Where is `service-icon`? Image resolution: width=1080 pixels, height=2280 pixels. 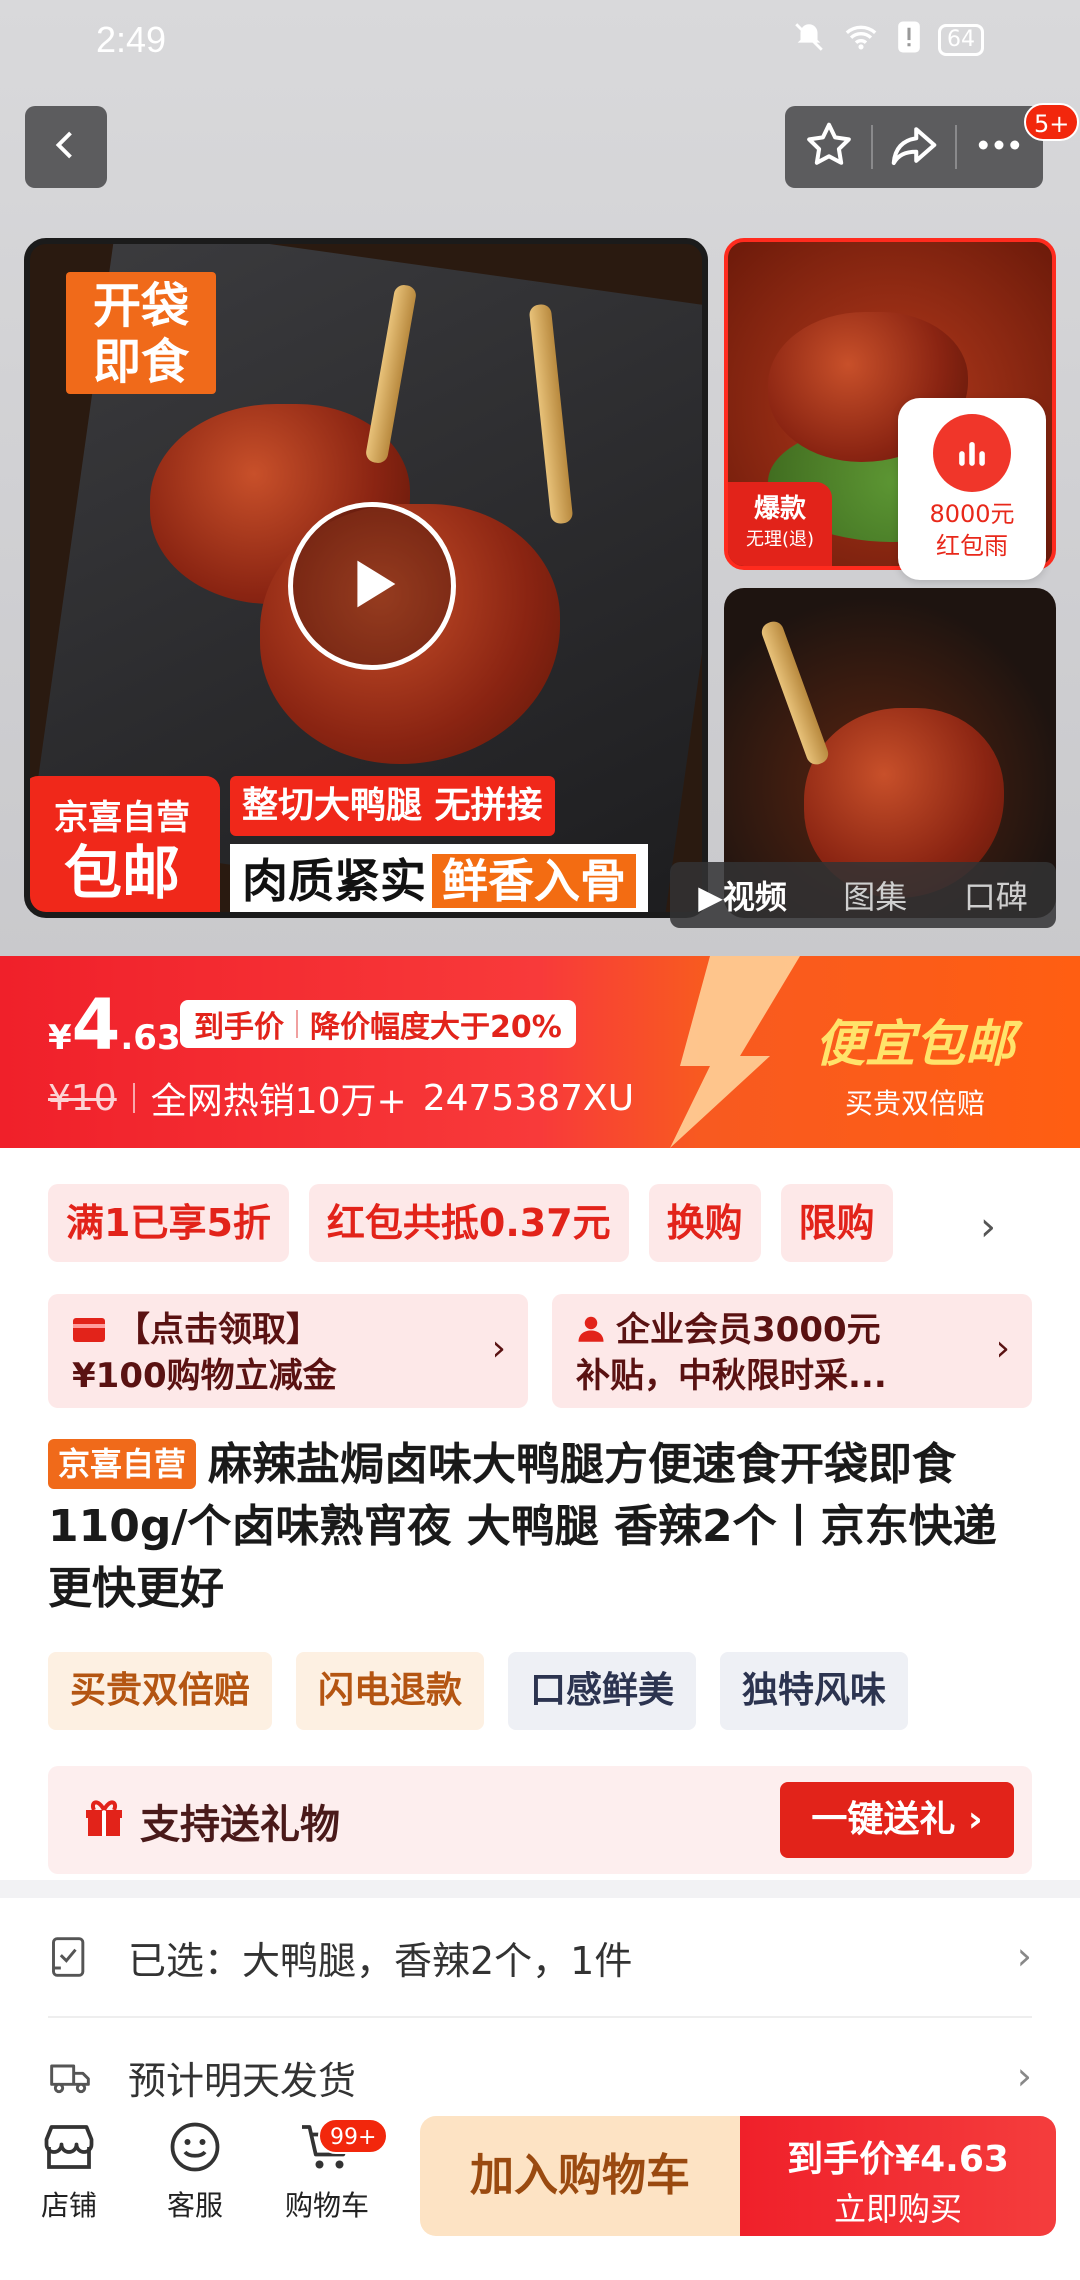 service-icon is located at coordinates (195, 2147).